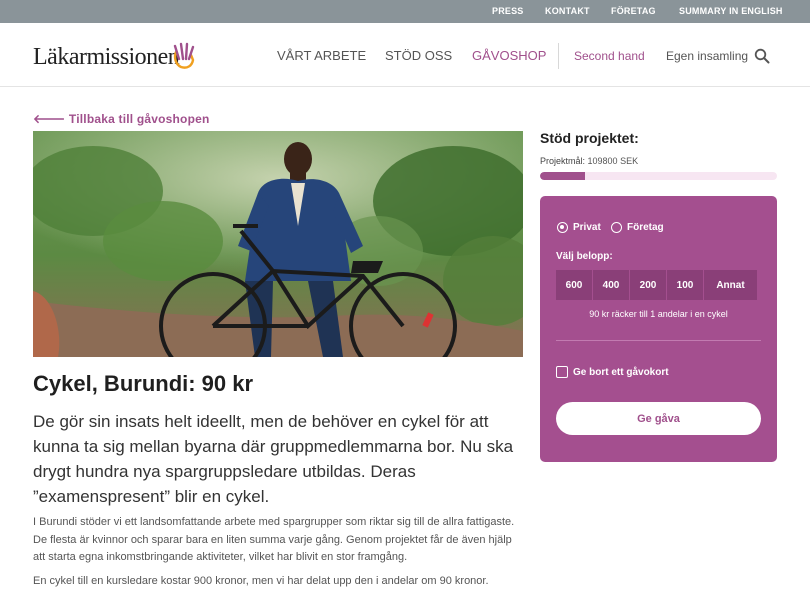  Describe the element at coordinates (562, 372) in the screenshot. I see `checkbox-icon` at that location.